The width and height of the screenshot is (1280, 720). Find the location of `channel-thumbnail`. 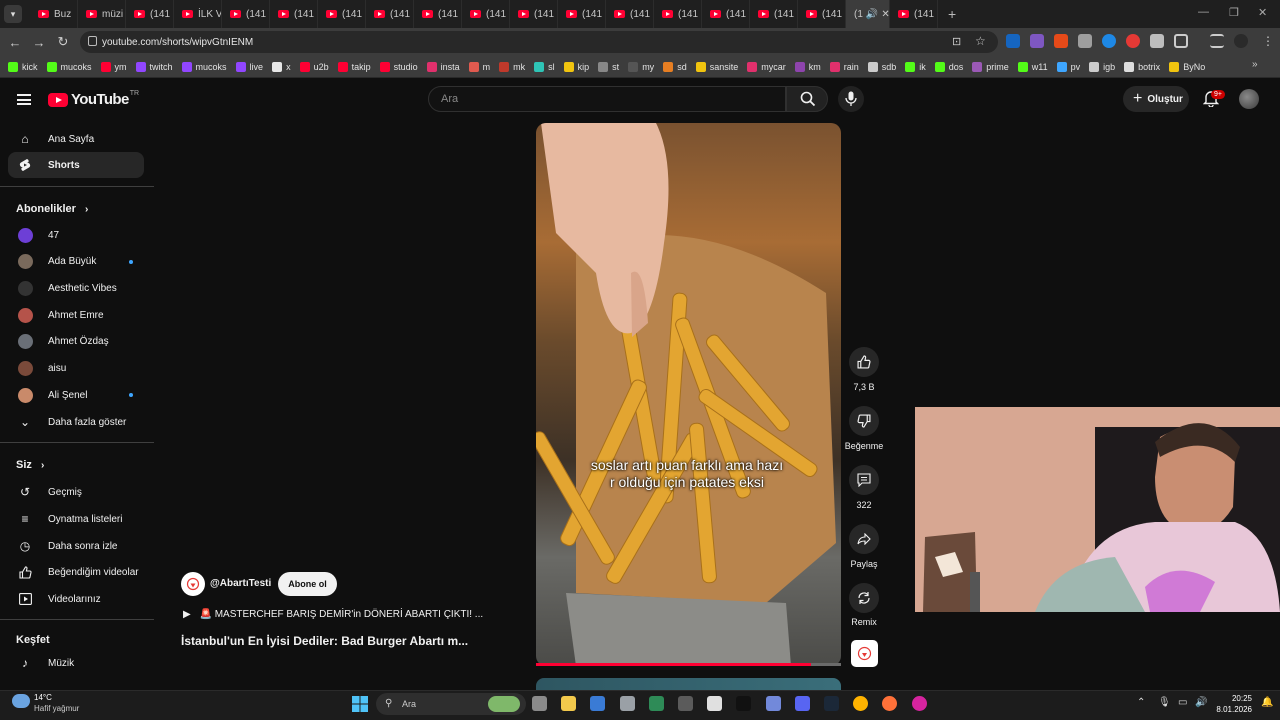

channel-thumbnail is located at coordinates (864, 653).